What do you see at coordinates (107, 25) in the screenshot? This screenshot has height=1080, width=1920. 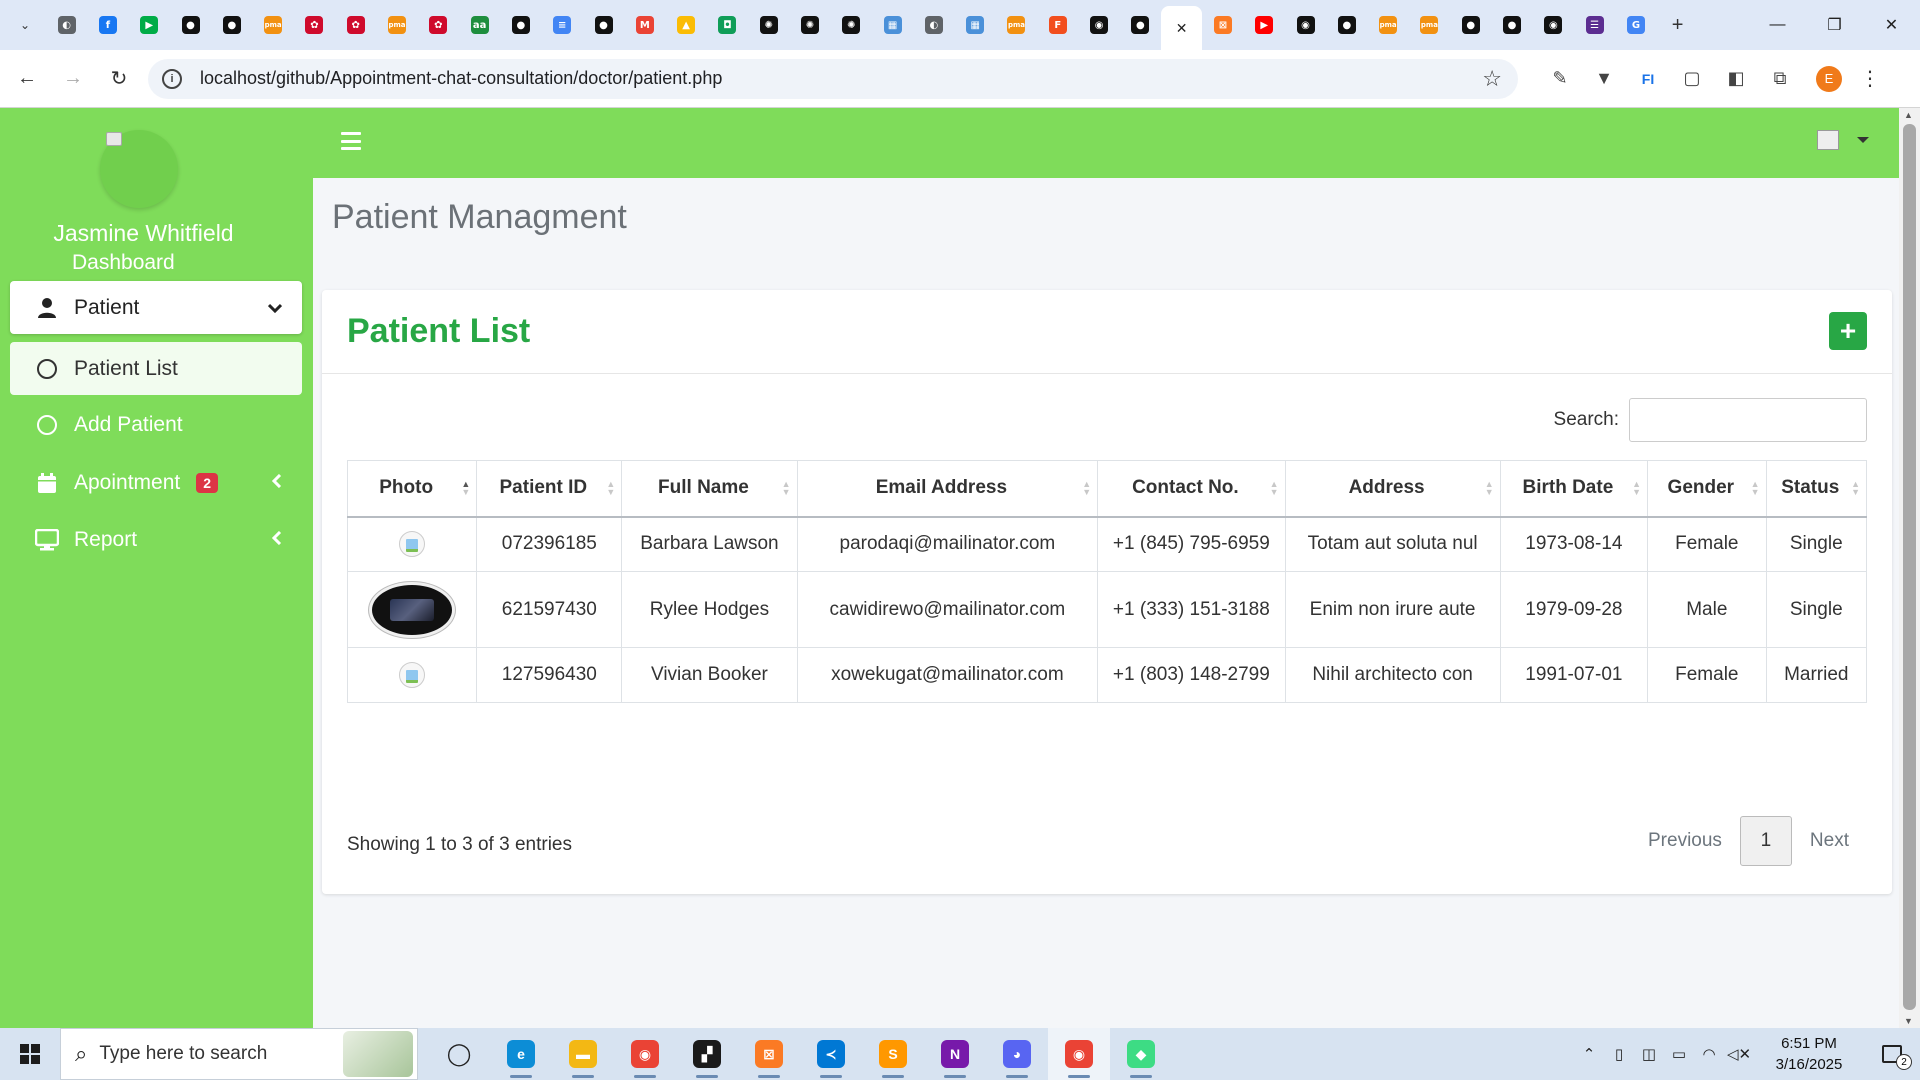 I see `browser-tab: f` at bounding box center [107, 25].